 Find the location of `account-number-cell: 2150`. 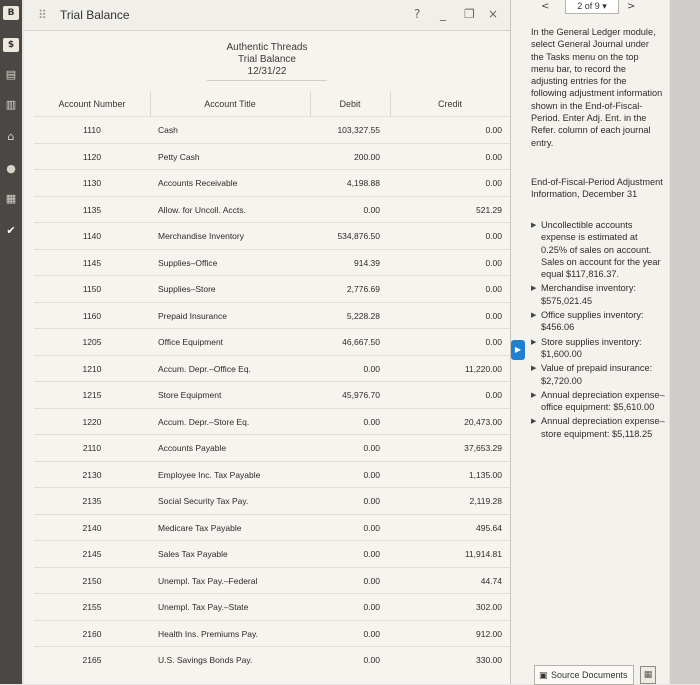

account-number-cell: 2150 is located at coordinates (92, 580).